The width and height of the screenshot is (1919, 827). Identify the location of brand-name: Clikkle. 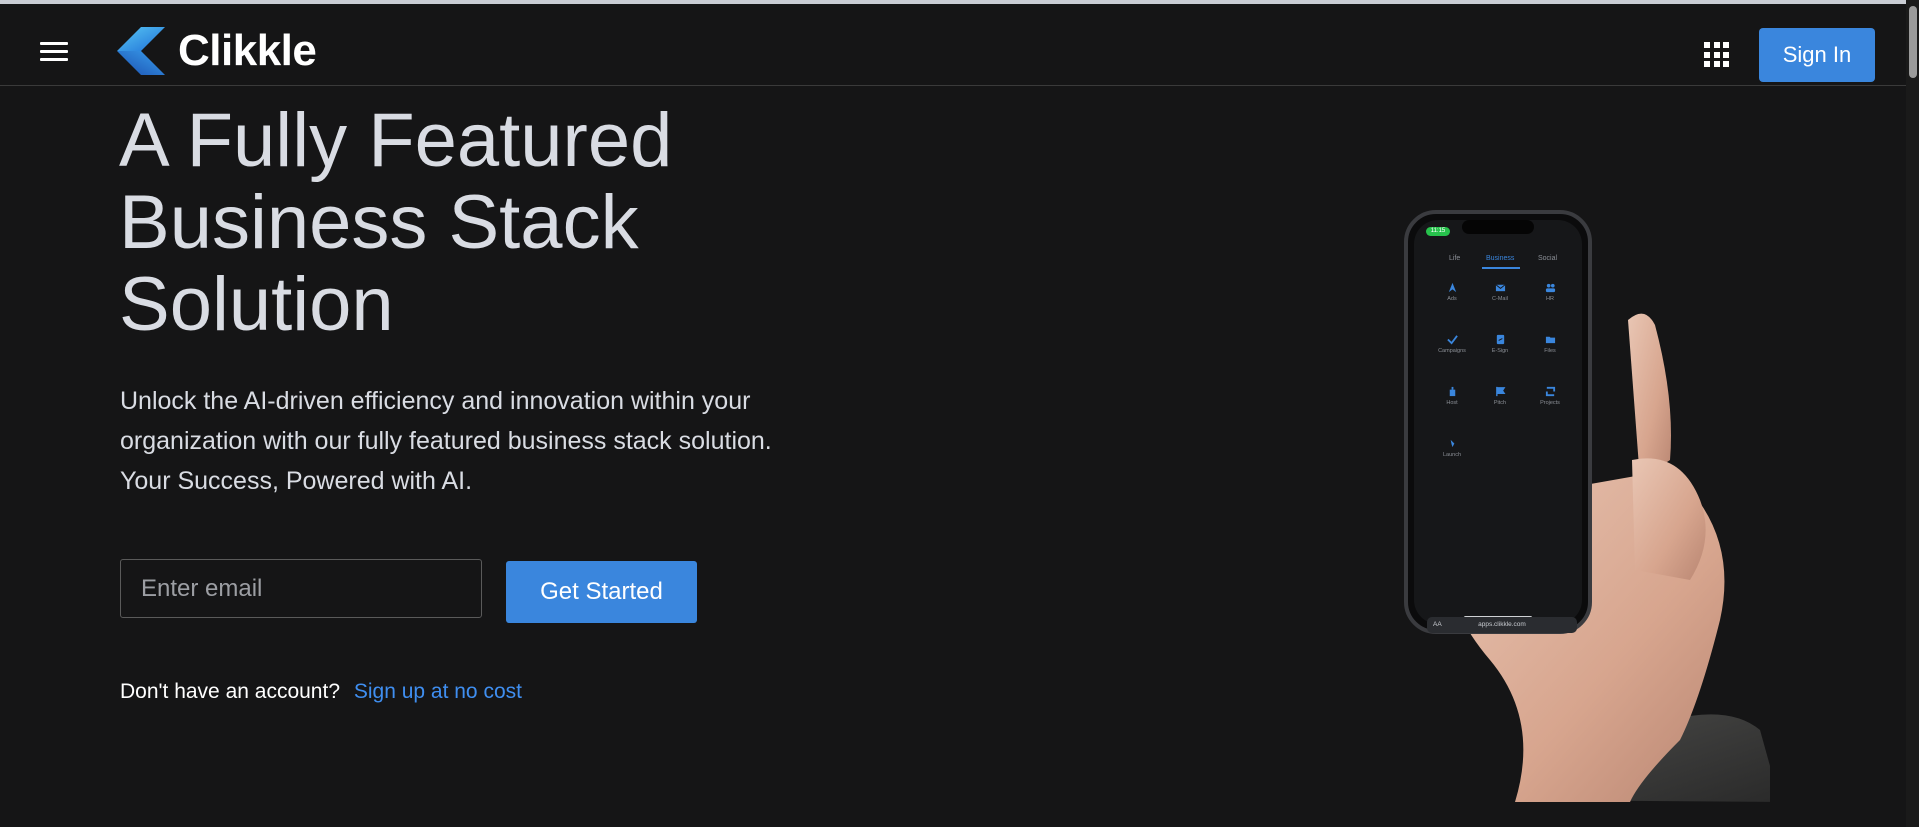
(247, 50).